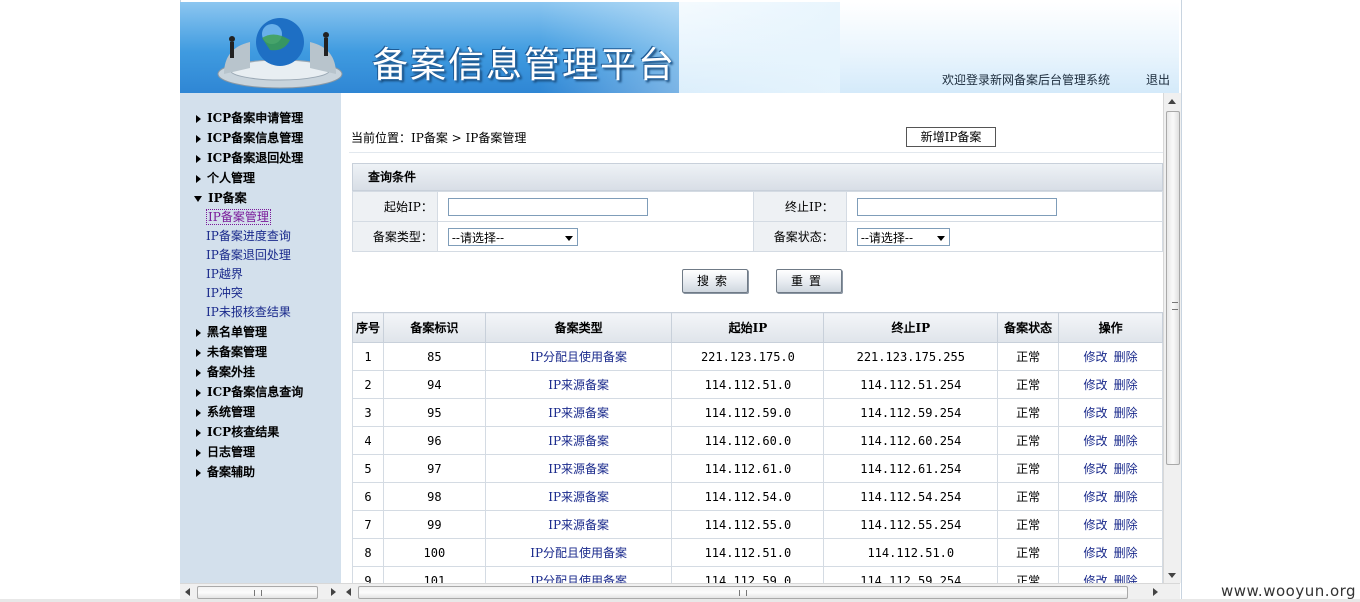  What do you see at coordinates (255, 158) in the screenshot?
I see `sidebar-item-label: ICP备案退回处理` at bounding box center [255, 158].